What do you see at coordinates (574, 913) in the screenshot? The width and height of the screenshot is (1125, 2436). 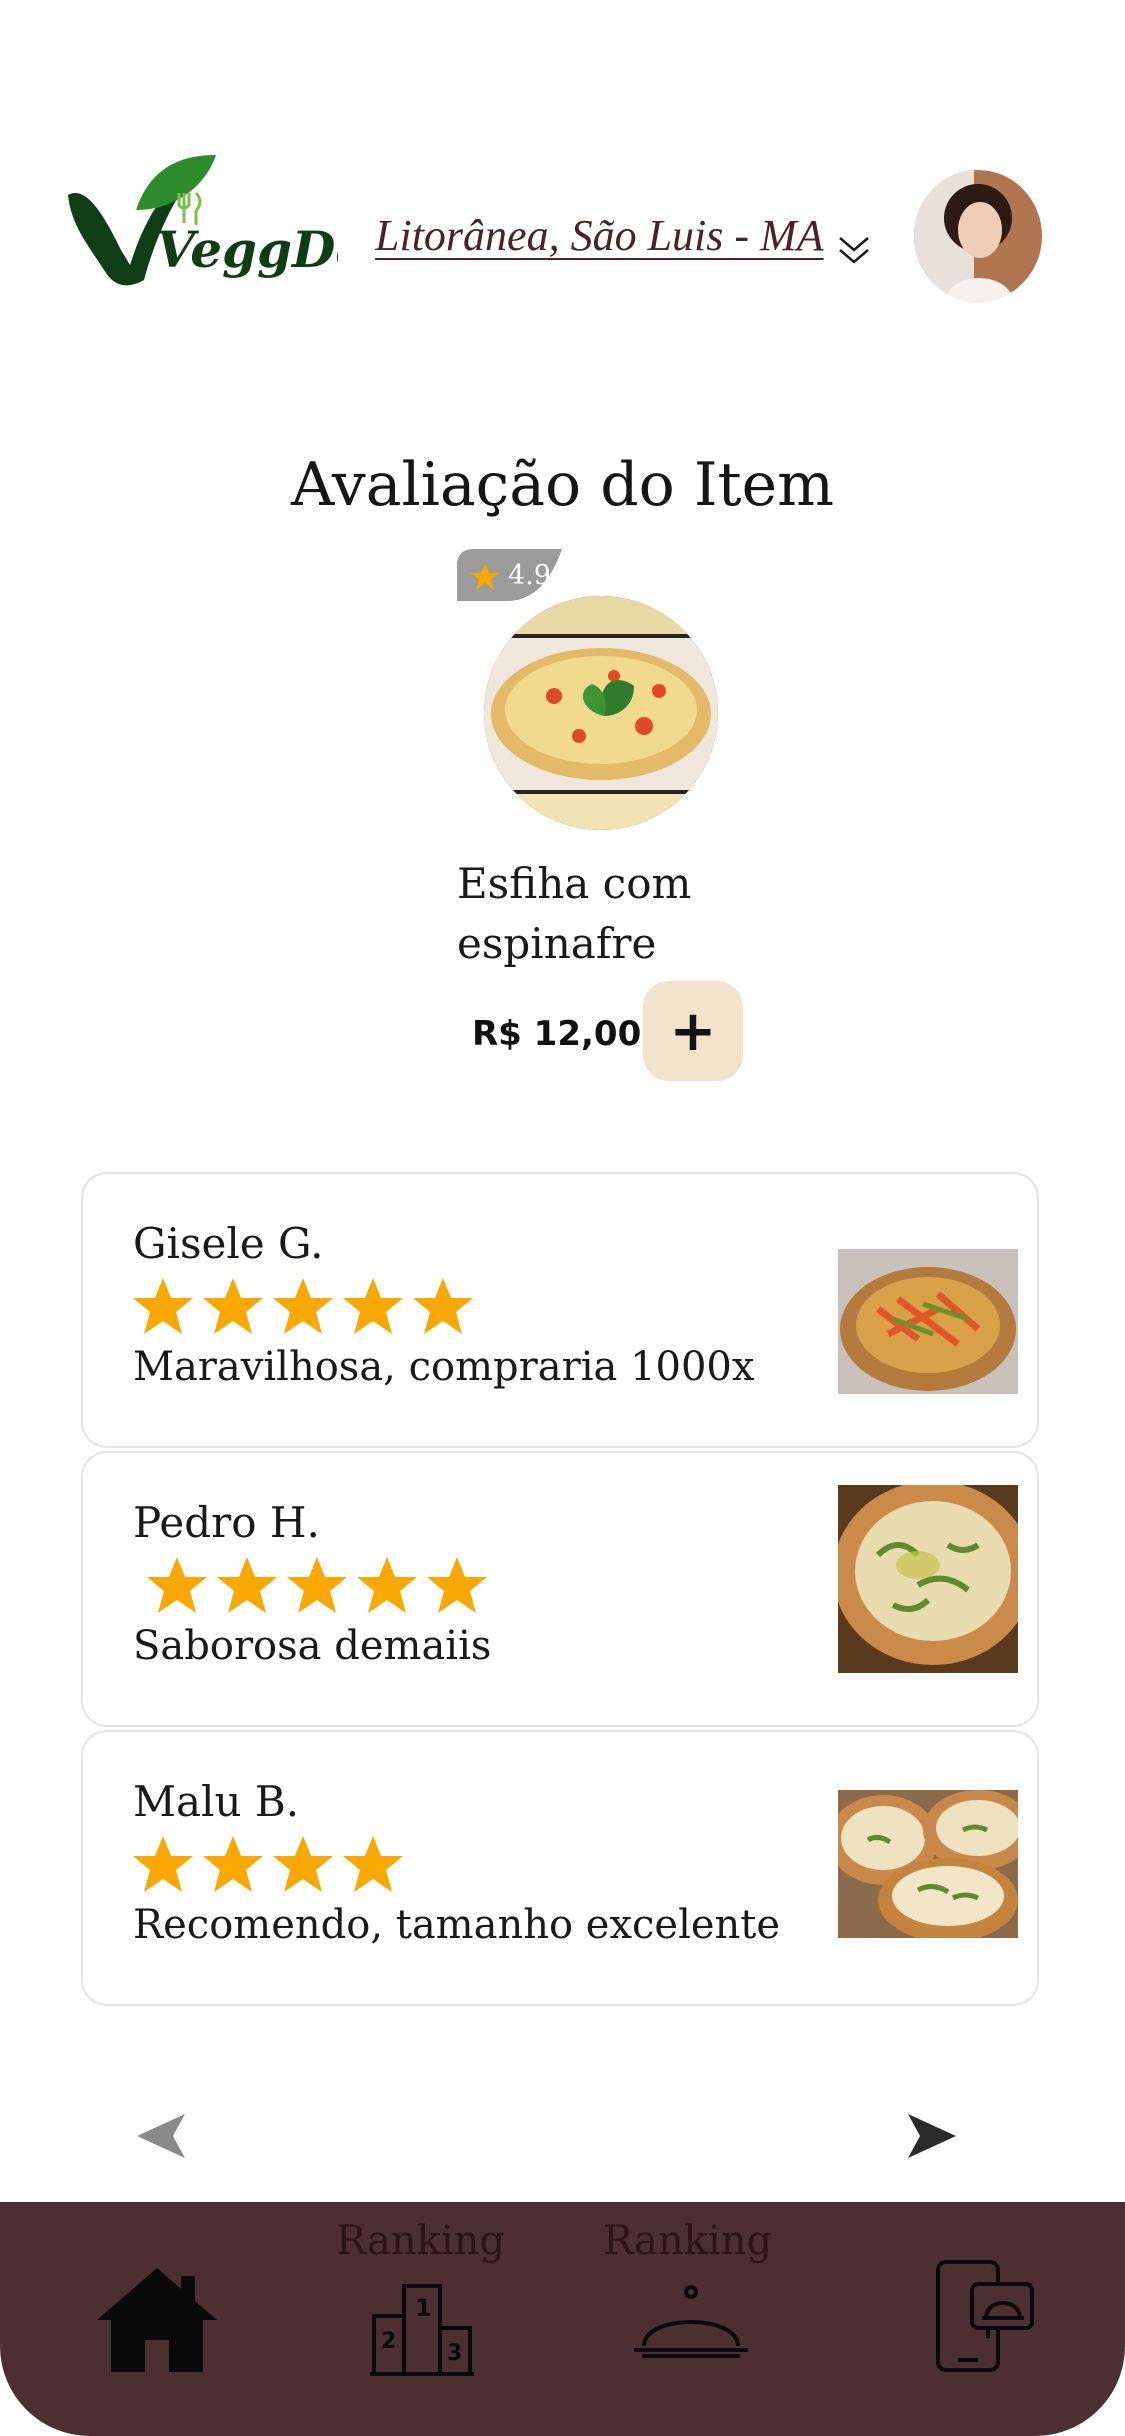 I see `item-name: Esfiha com espinafre` at bounding box center [574, 913].